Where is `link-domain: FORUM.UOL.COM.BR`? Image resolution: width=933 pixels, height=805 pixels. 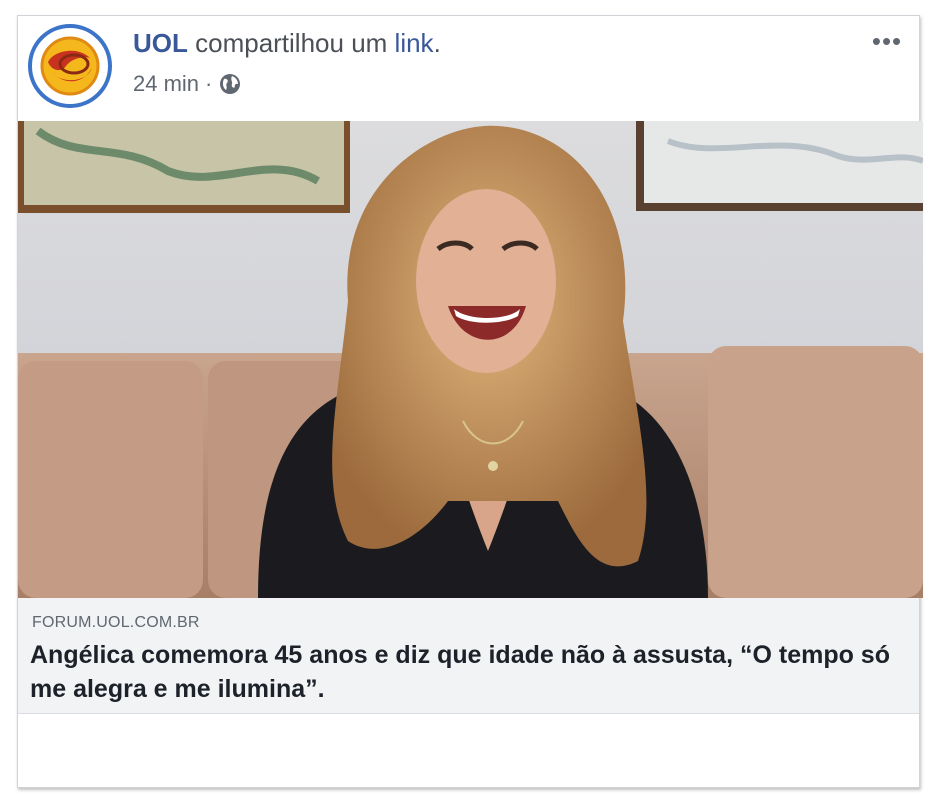 link-domain: FORUM.UOL.COM.BR is located at coordinates (116, 622).